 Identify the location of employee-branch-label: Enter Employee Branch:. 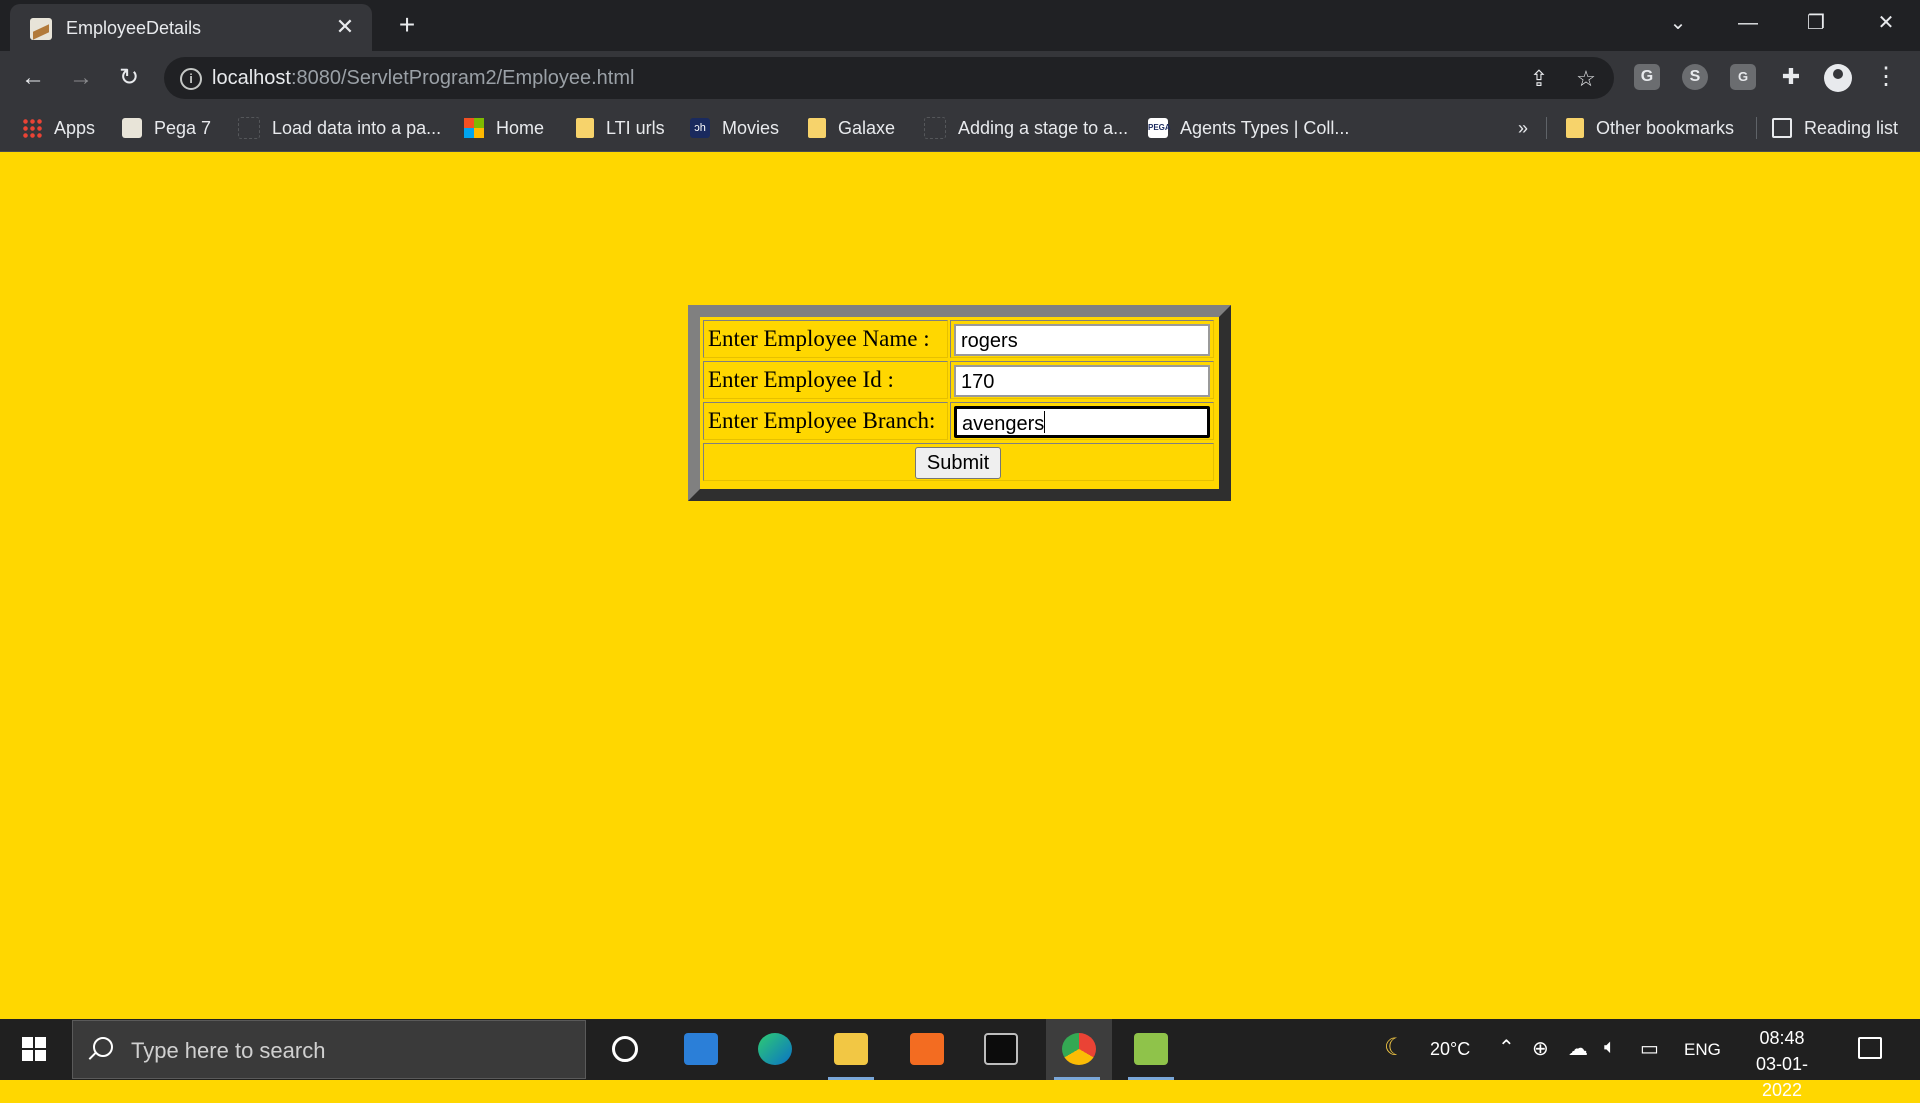
(822, 420).